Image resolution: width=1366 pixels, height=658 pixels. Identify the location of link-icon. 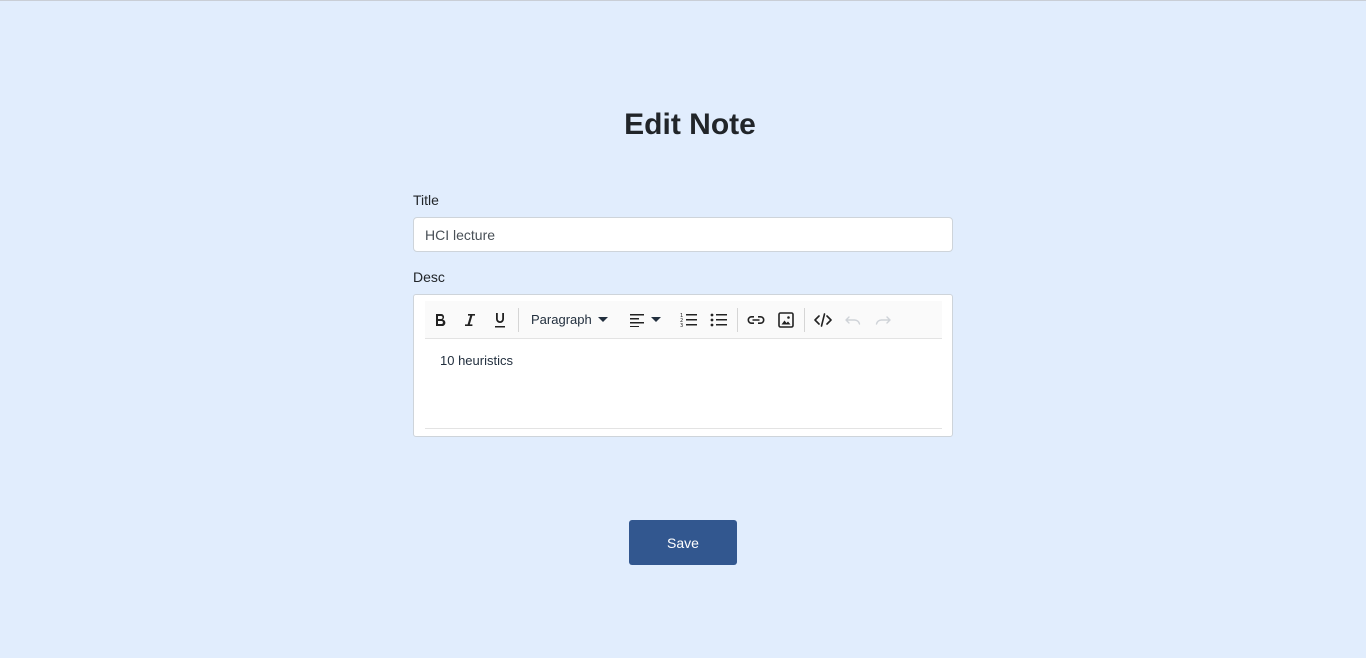
(756, 320).